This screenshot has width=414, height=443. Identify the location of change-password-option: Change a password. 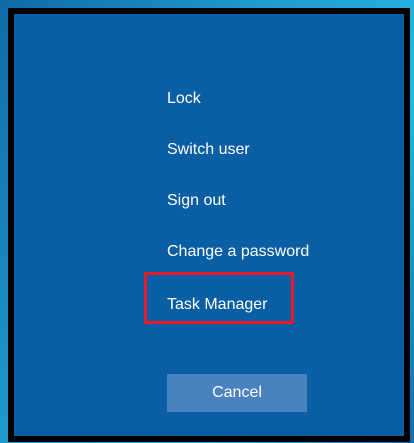
(238, 252).